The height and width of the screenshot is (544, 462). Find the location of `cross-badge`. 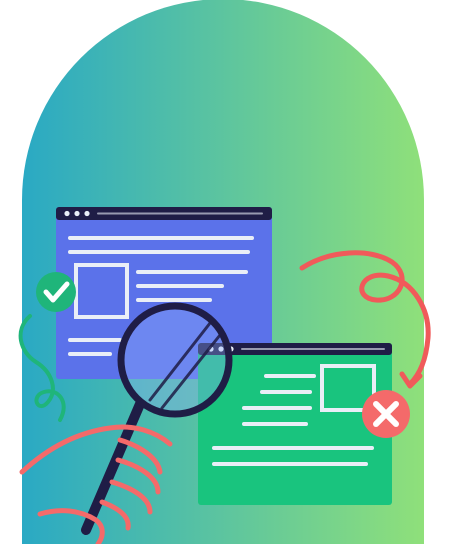

cross-badge is located at coordinates (386, 414).